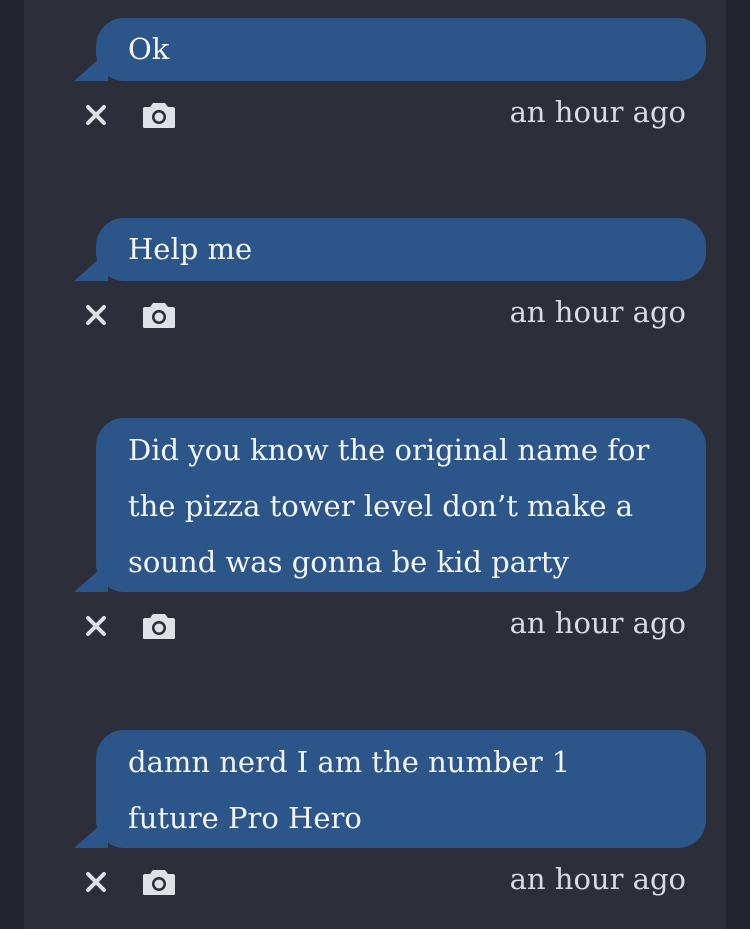 The height and width of the screenshot is (929, 750). Describe the element at coordinates (401, 49) in the screenshot. I see `message-bubble: Ok` at that location.